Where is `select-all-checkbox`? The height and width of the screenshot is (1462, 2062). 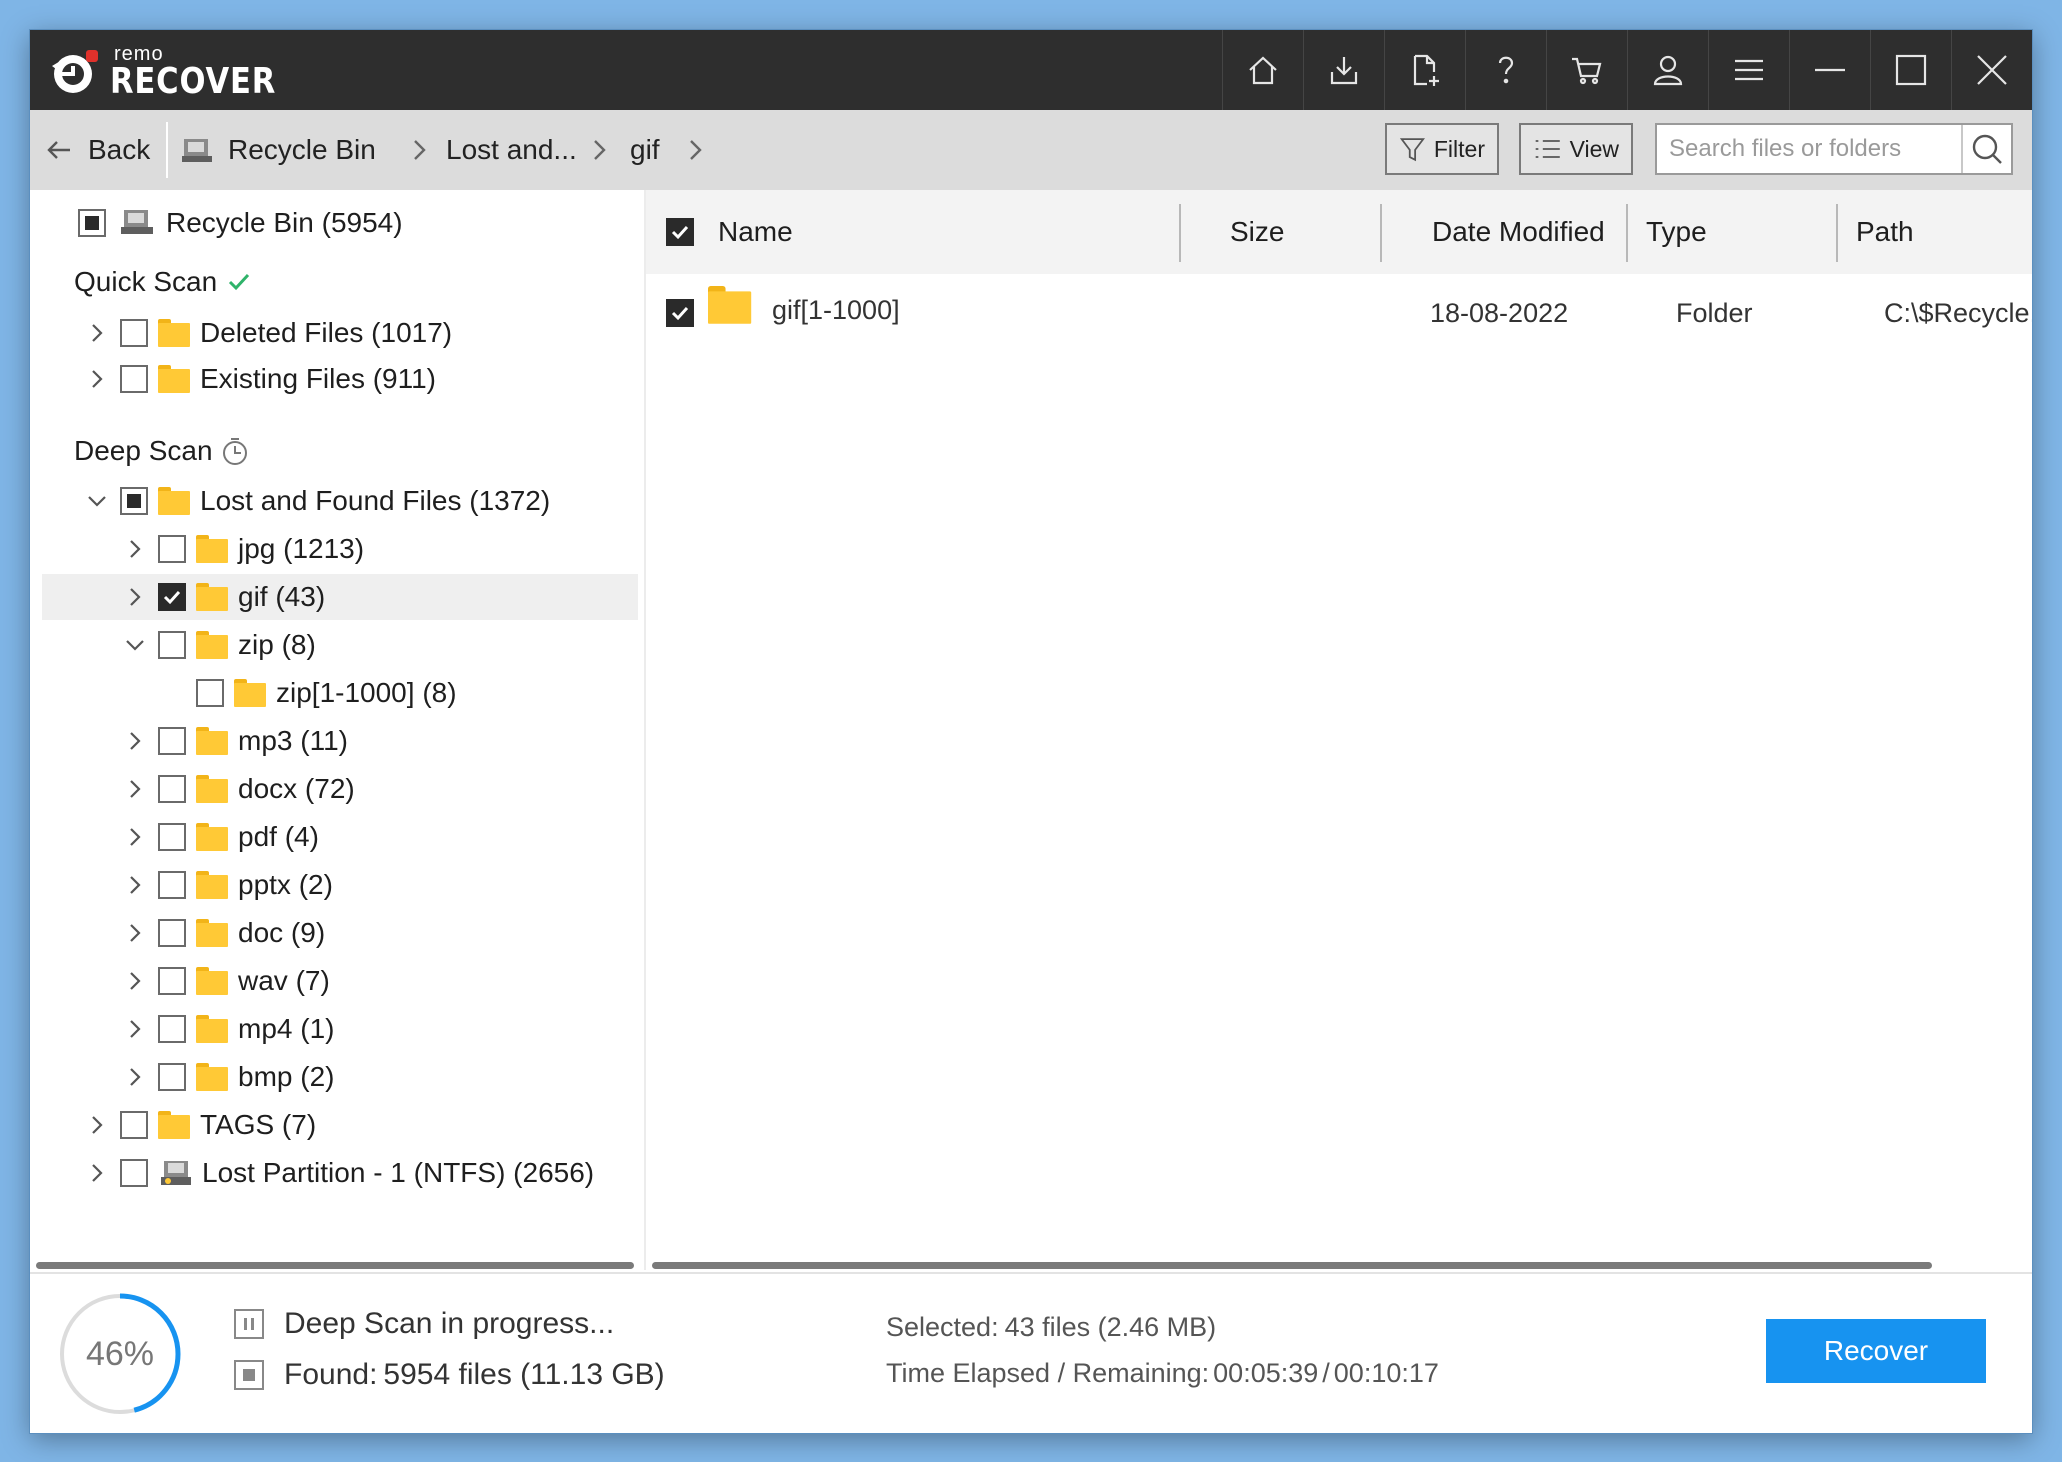
select-all-checkbox is located at coordinates (680, 232).